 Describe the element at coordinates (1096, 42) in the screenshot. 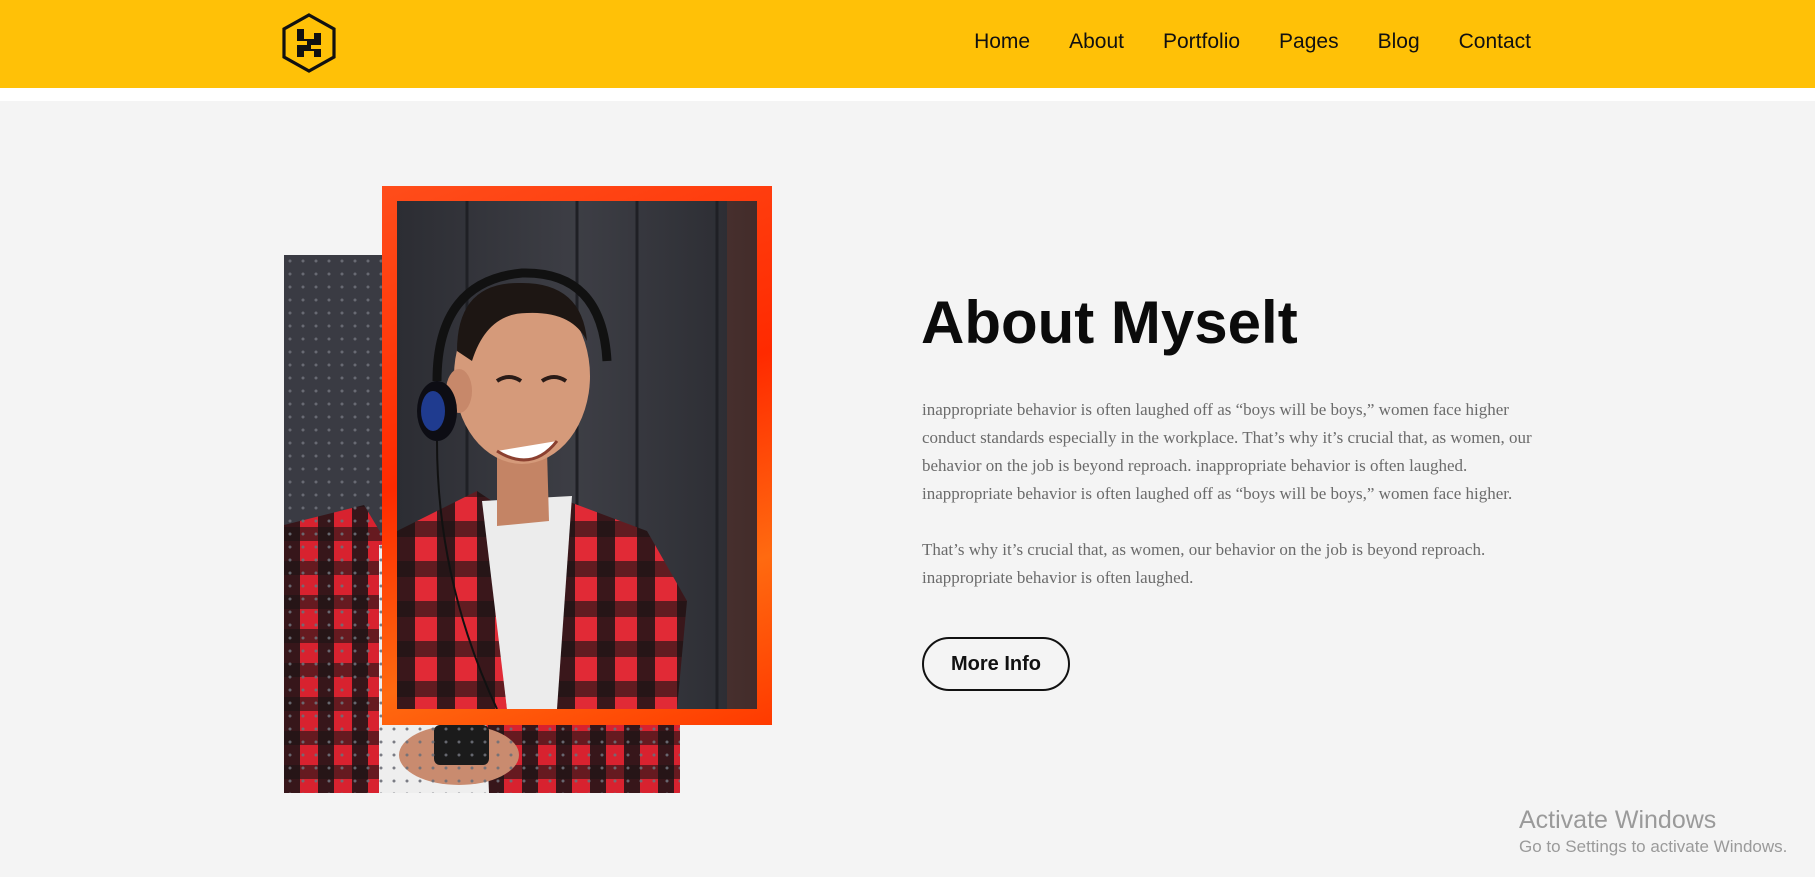

I see `nav-about: About` at that location.